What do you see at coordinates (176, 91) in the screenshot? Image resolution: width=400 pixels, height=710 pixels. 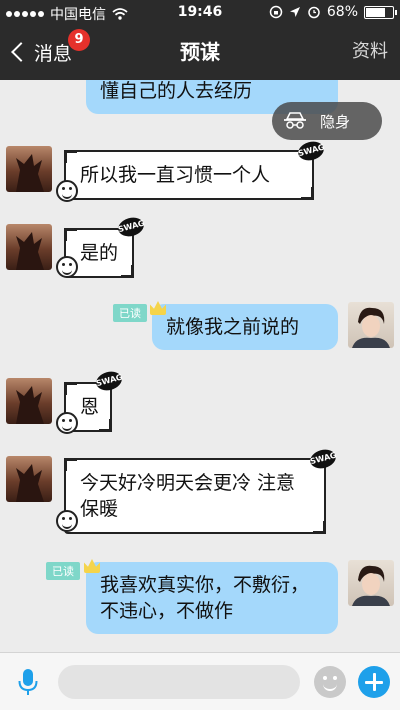 I see `message-text: 懂自己的人去经历` at bounding box center [176, 91].